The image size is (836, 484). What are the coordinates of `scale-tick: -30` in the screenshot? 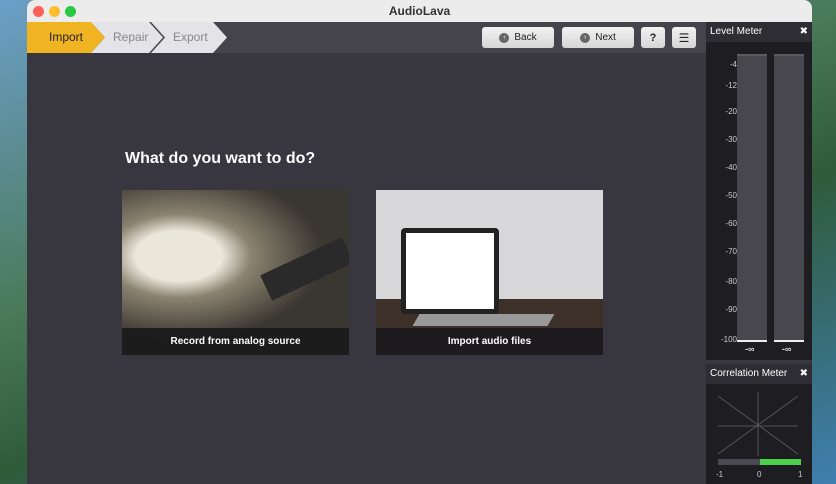 It's located at (731, 139).